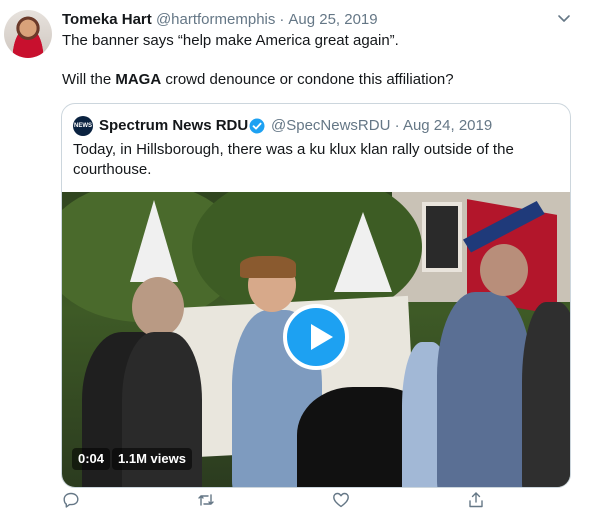  What do you see at coordinates (564, 18) in the screenshot?
I see `chevron-down-icon` at bounding box center [564, 18].